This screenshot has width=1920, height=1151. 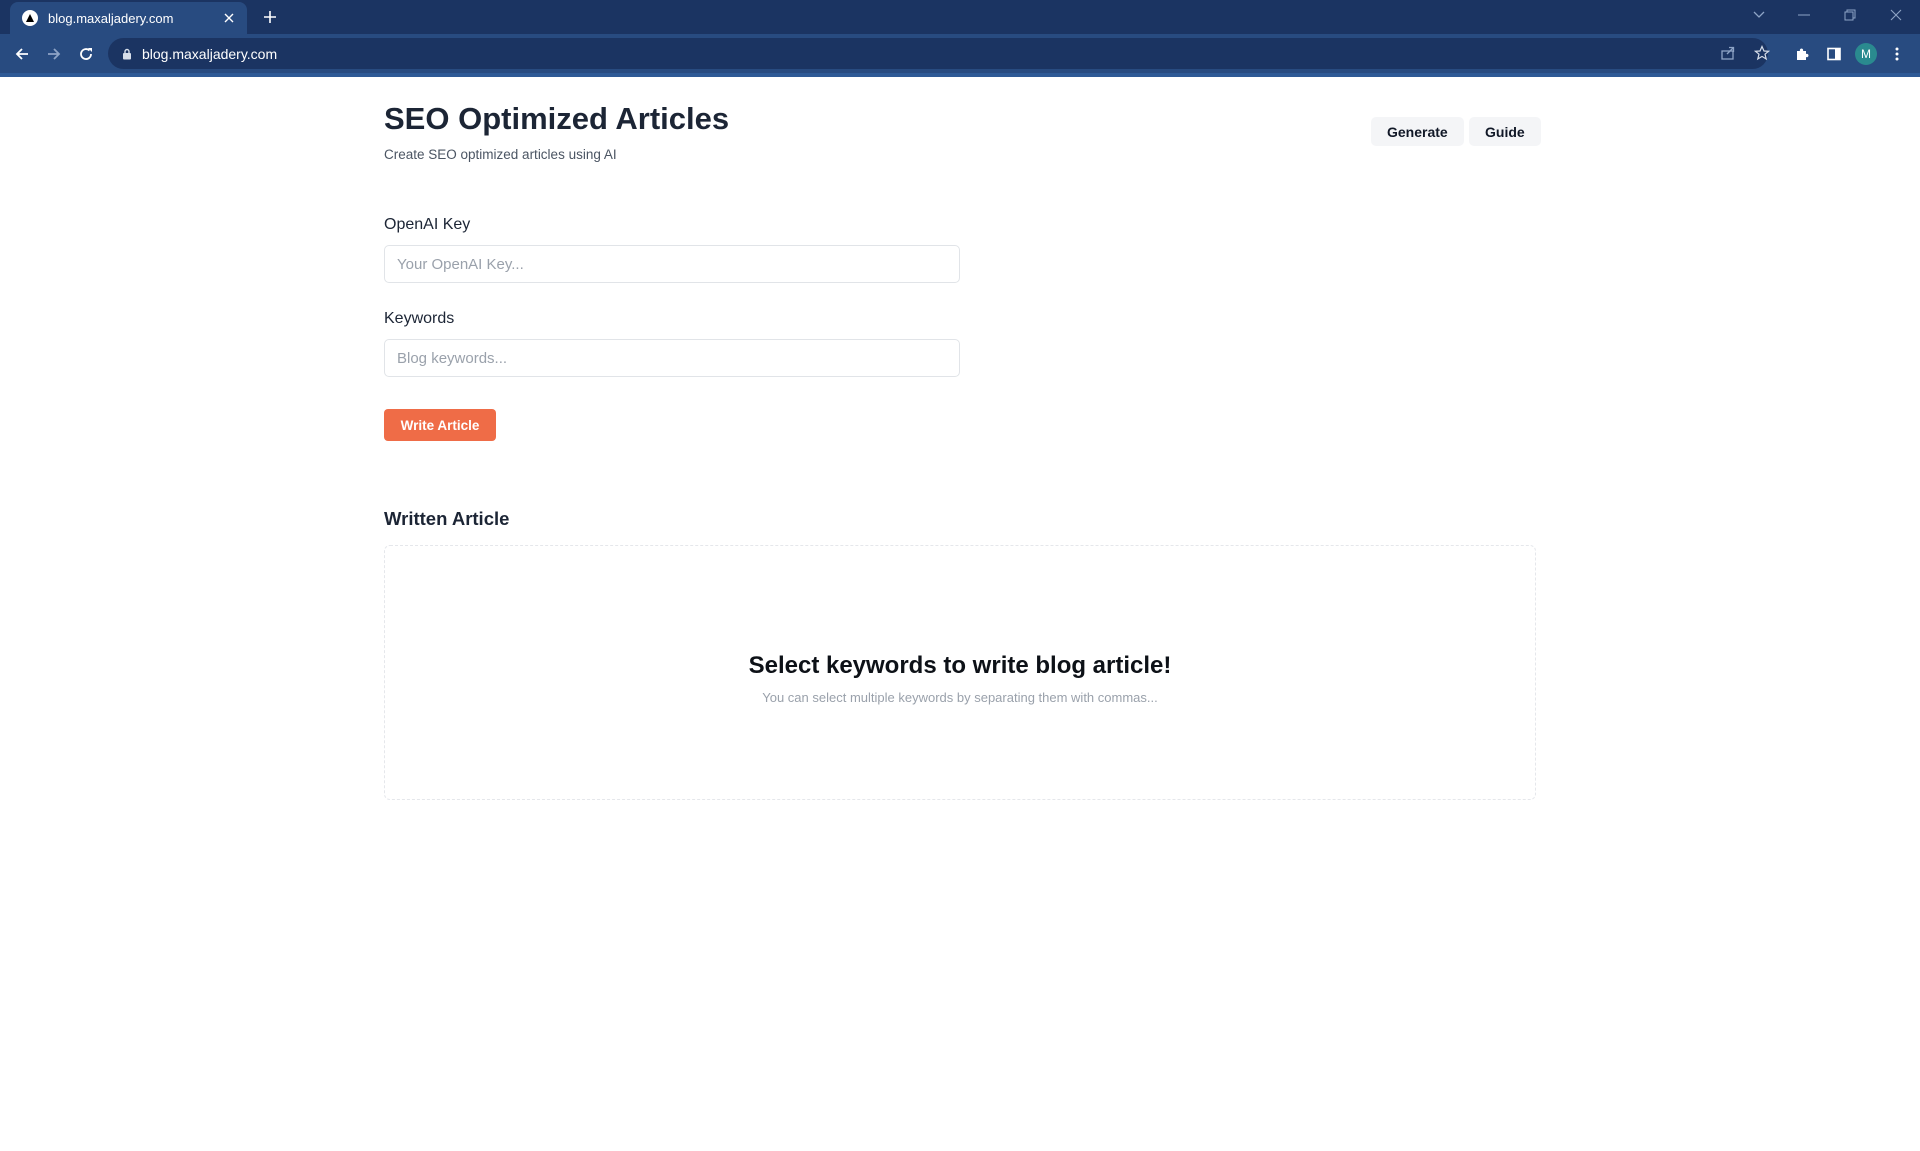 I want to click on reload-icon, so click(x=86, y=54).